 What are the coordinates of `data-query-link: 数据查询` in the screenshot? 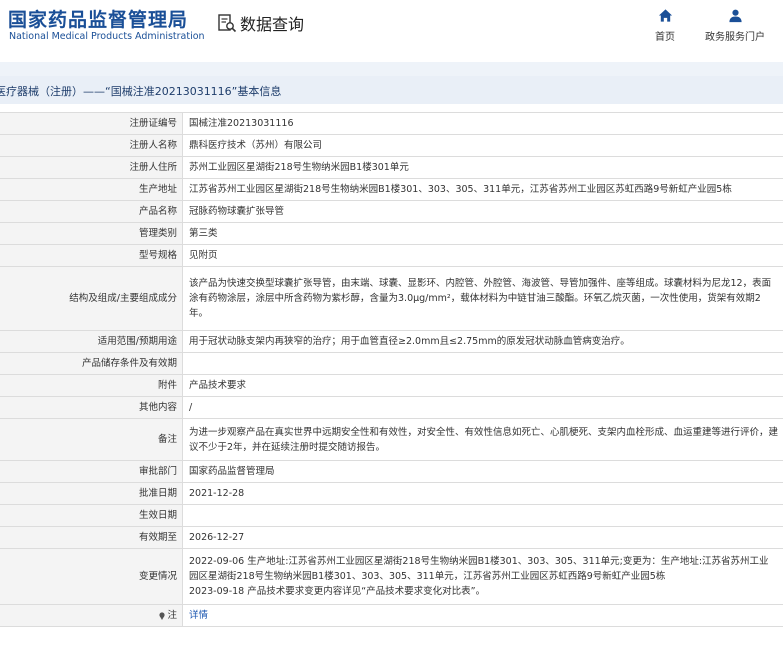 It's located at (260, 23).